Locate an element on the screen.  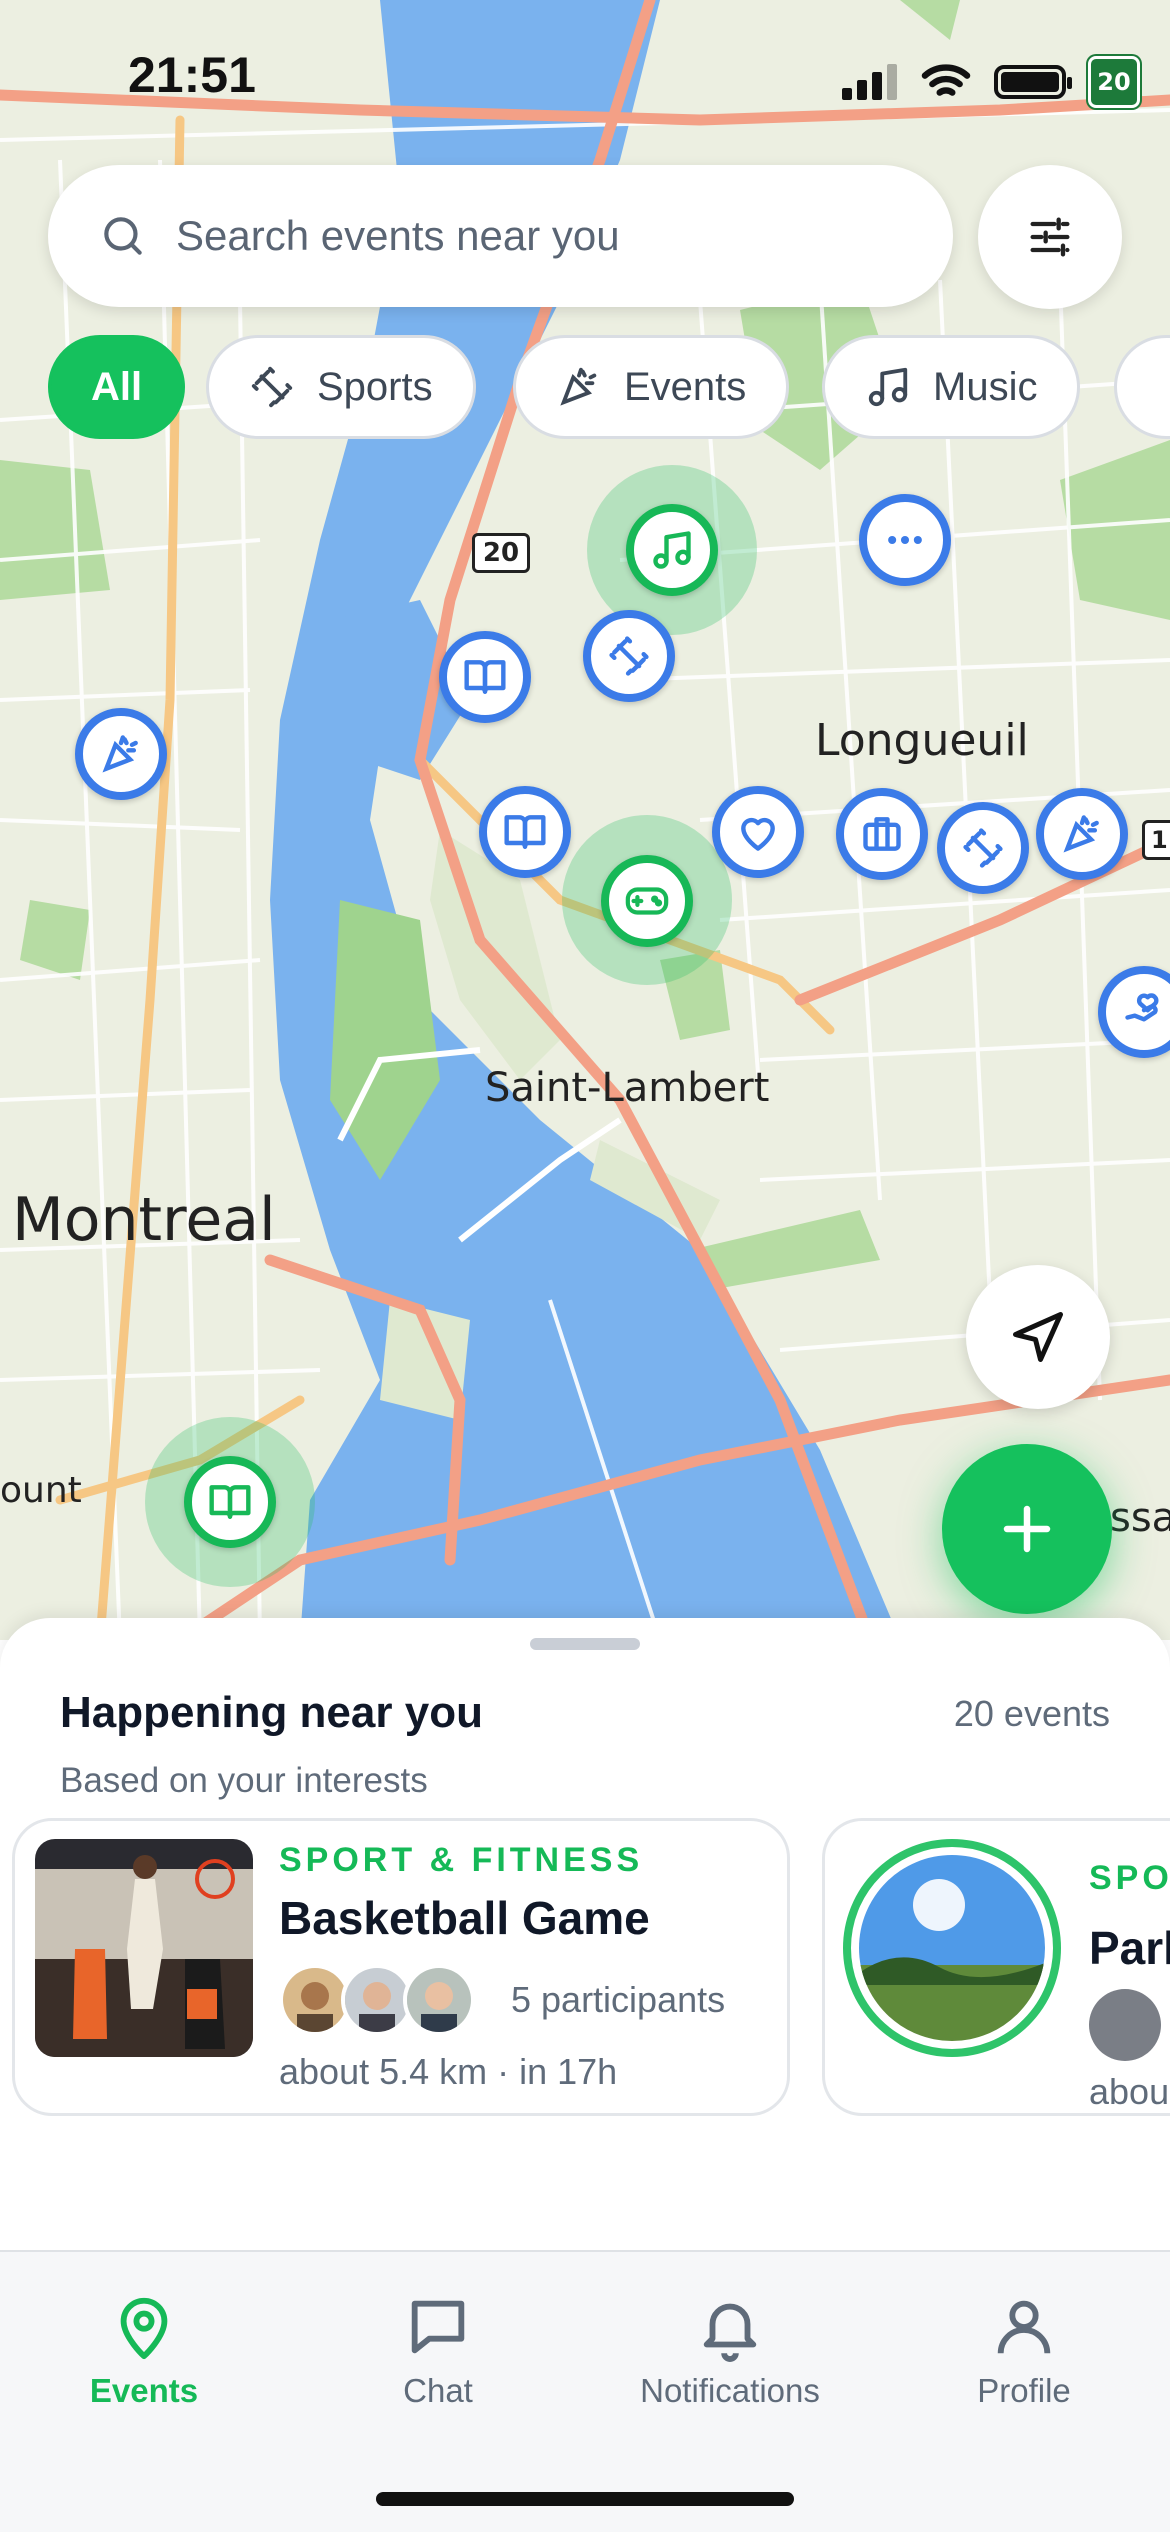
chip-more is located at coordinates (1142, 387).